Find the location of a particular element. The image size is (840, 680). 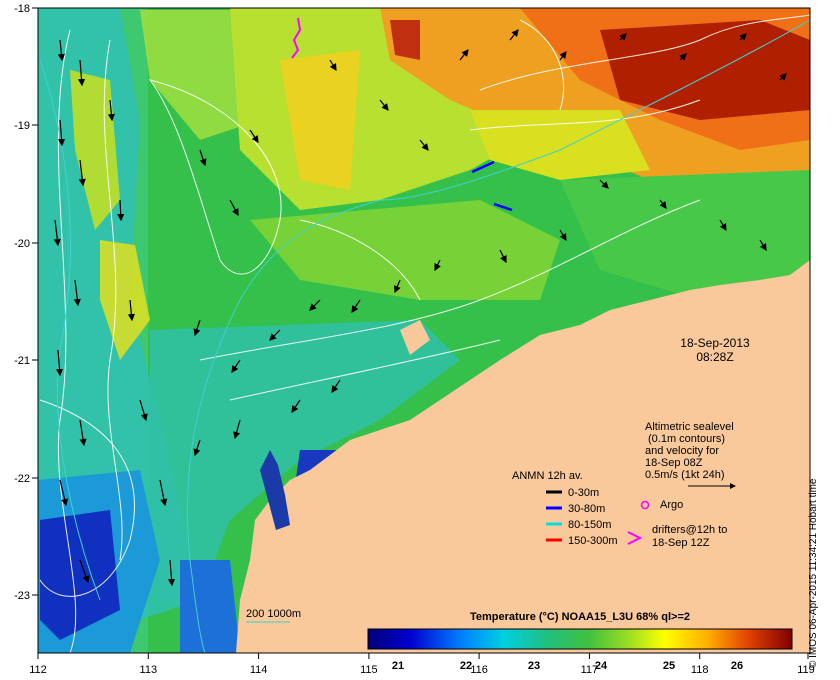

anmn-title: ANMN 12h av. is located at coordinates (547, 476).